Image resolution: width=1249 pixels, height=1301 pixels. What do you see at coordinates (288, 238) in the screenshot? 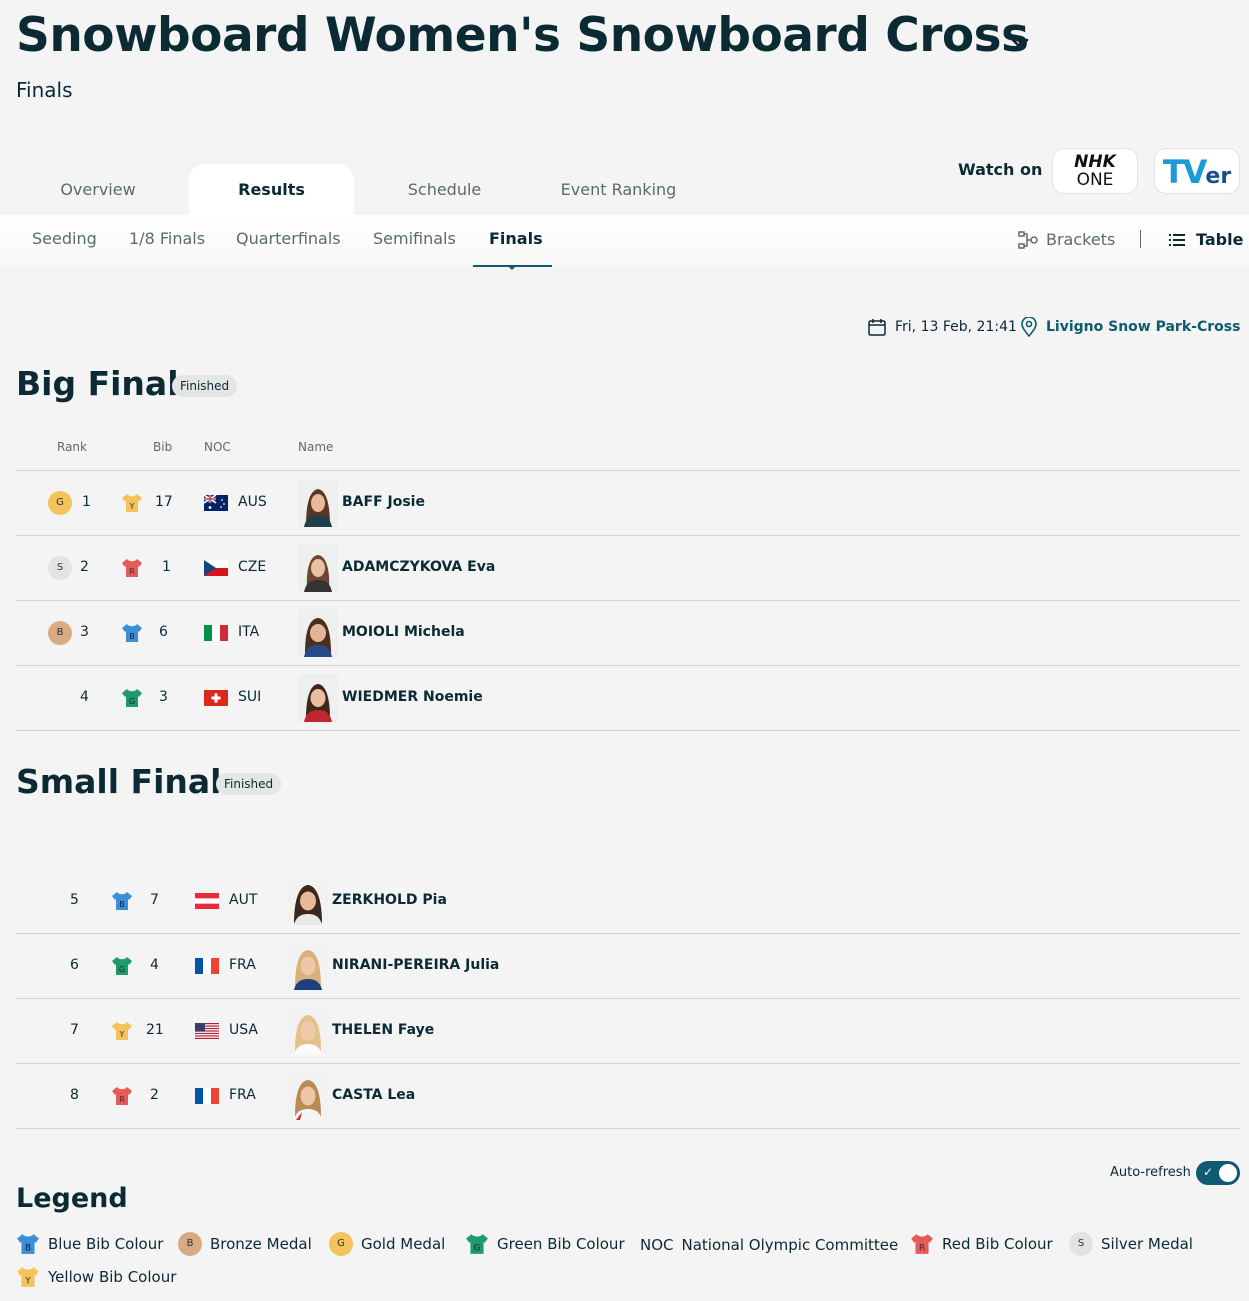
I see `subtab-quarterfinals: Quarterfinals` at bounding box center [288, 238].